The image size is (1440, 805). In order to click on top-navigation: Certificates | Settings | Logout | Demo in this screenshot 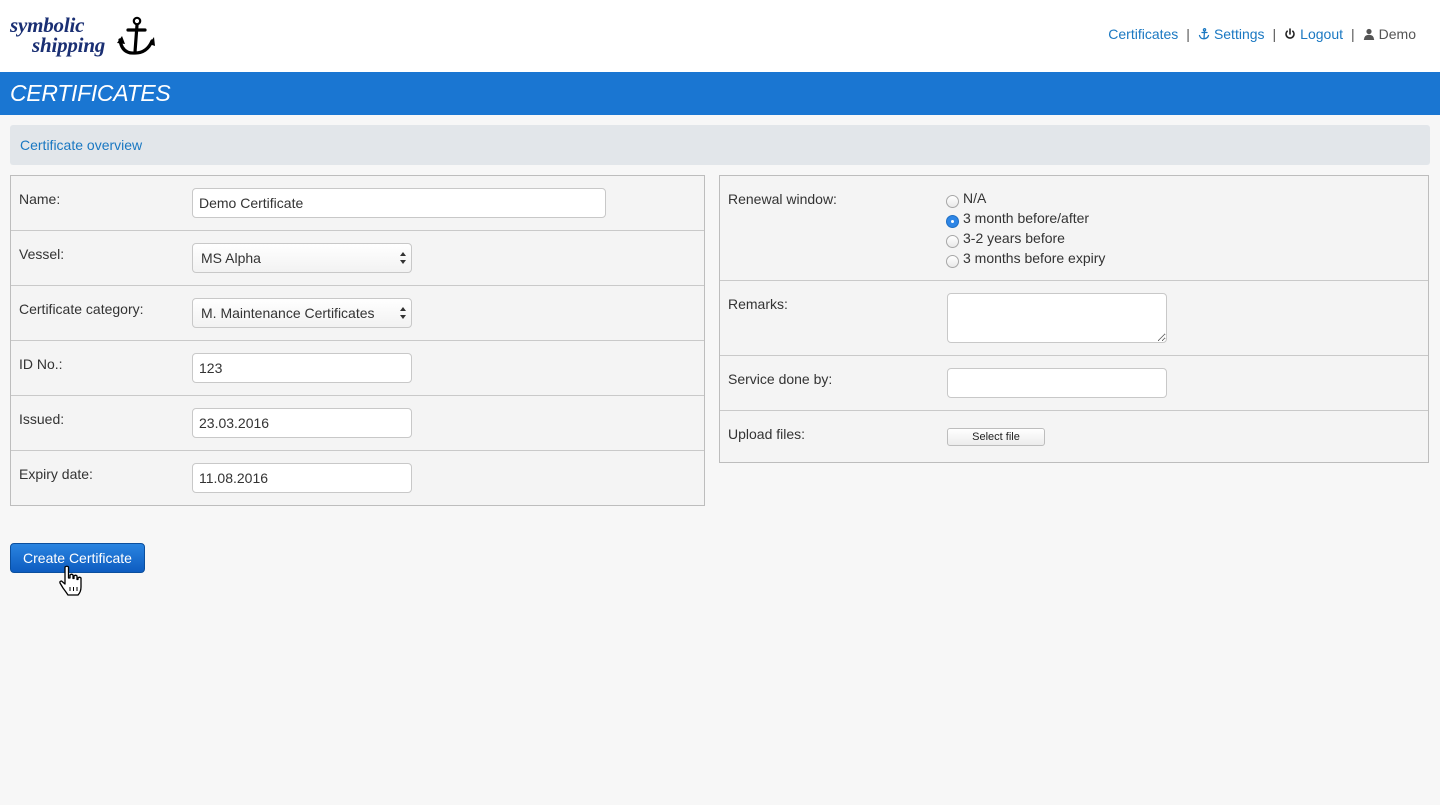, I will do `click(1262, 34)`.